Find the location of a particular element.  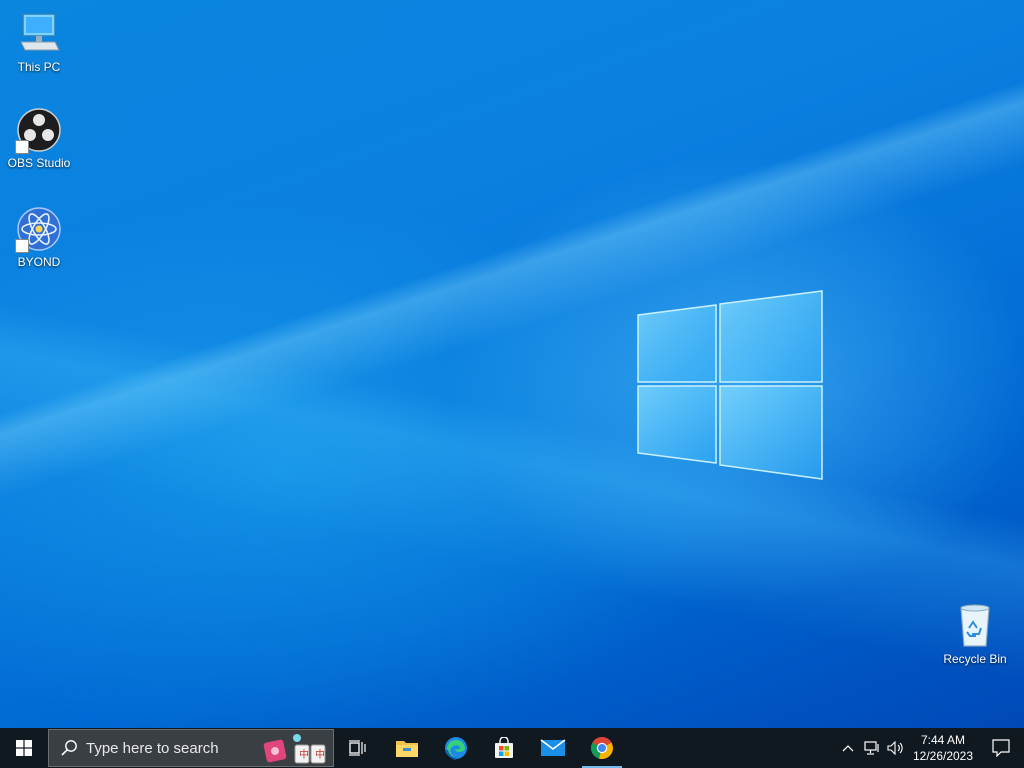

clock-date: 12/26/2023 is located at coordinates (943, 756).